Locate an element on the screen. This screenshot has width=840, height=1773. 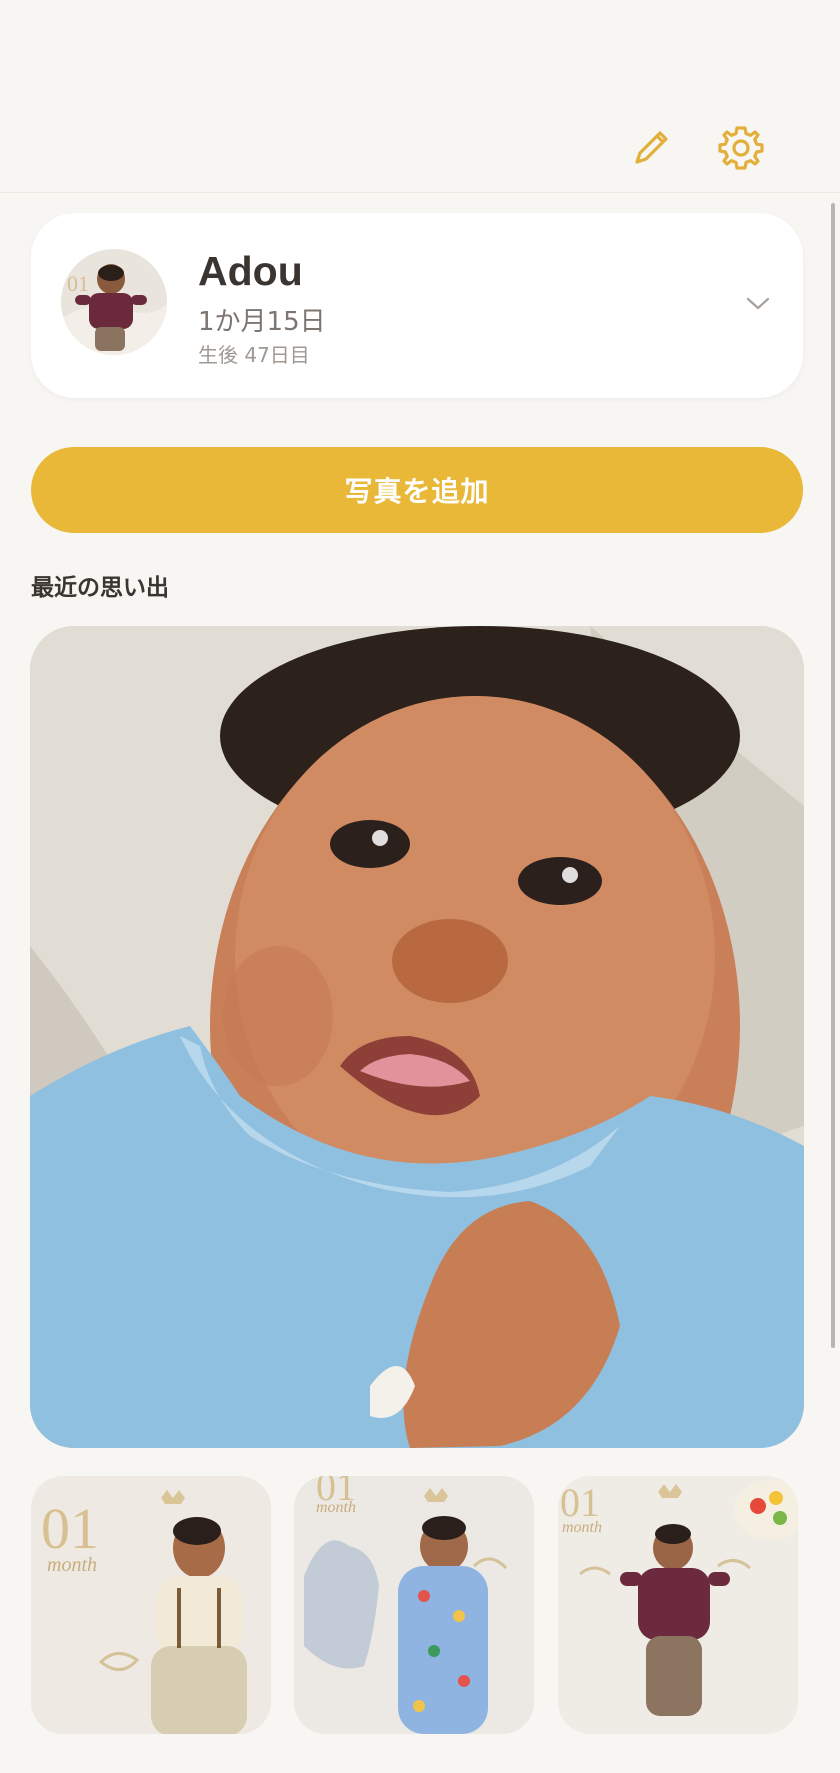
days-since-birth: 生後 47日目 is located at coordinates (254, 355).